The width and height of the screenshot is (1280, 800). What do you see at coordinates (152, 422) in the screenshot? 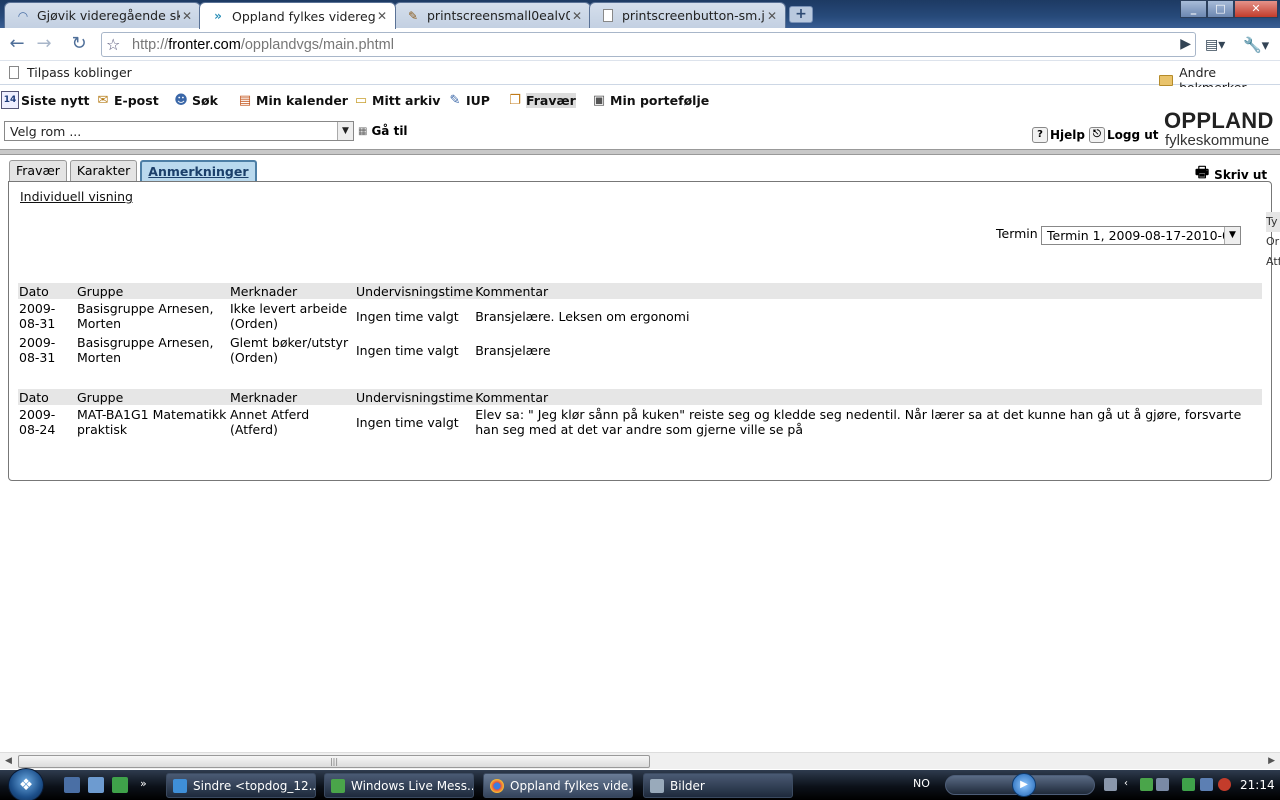
I see `cell-gruppe: MAT-BA1G1 Matematikk praktisk` at bounding box center [152, 422].